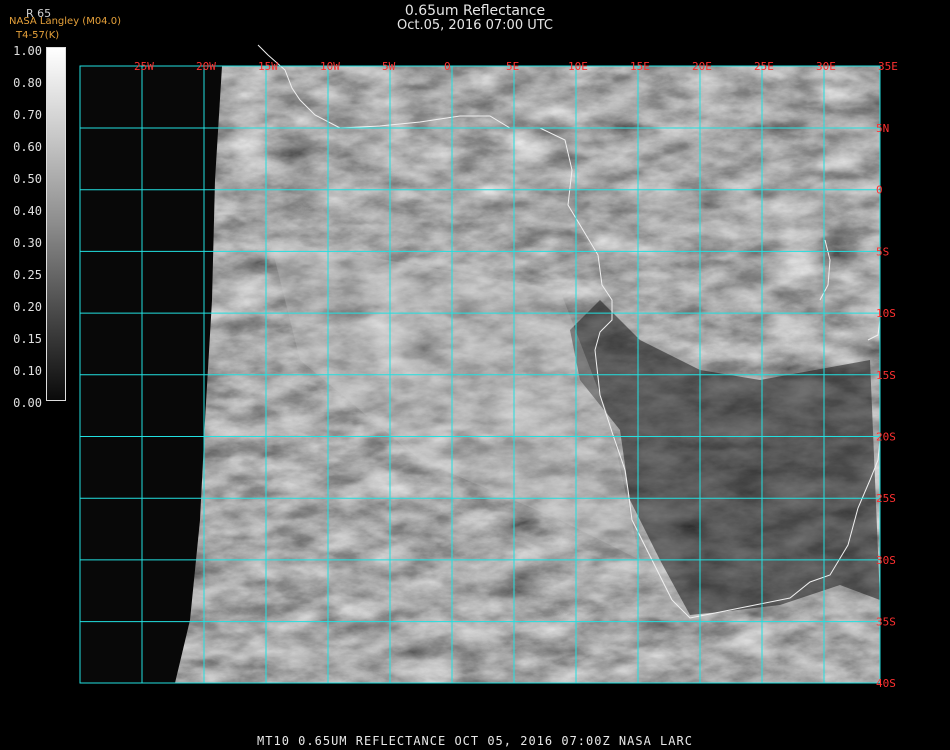 This screenshot has height=750, width=950. Describe the element at coordinates (578, 66) in the screenshot. I see `longitude-label: 10E` at that location.